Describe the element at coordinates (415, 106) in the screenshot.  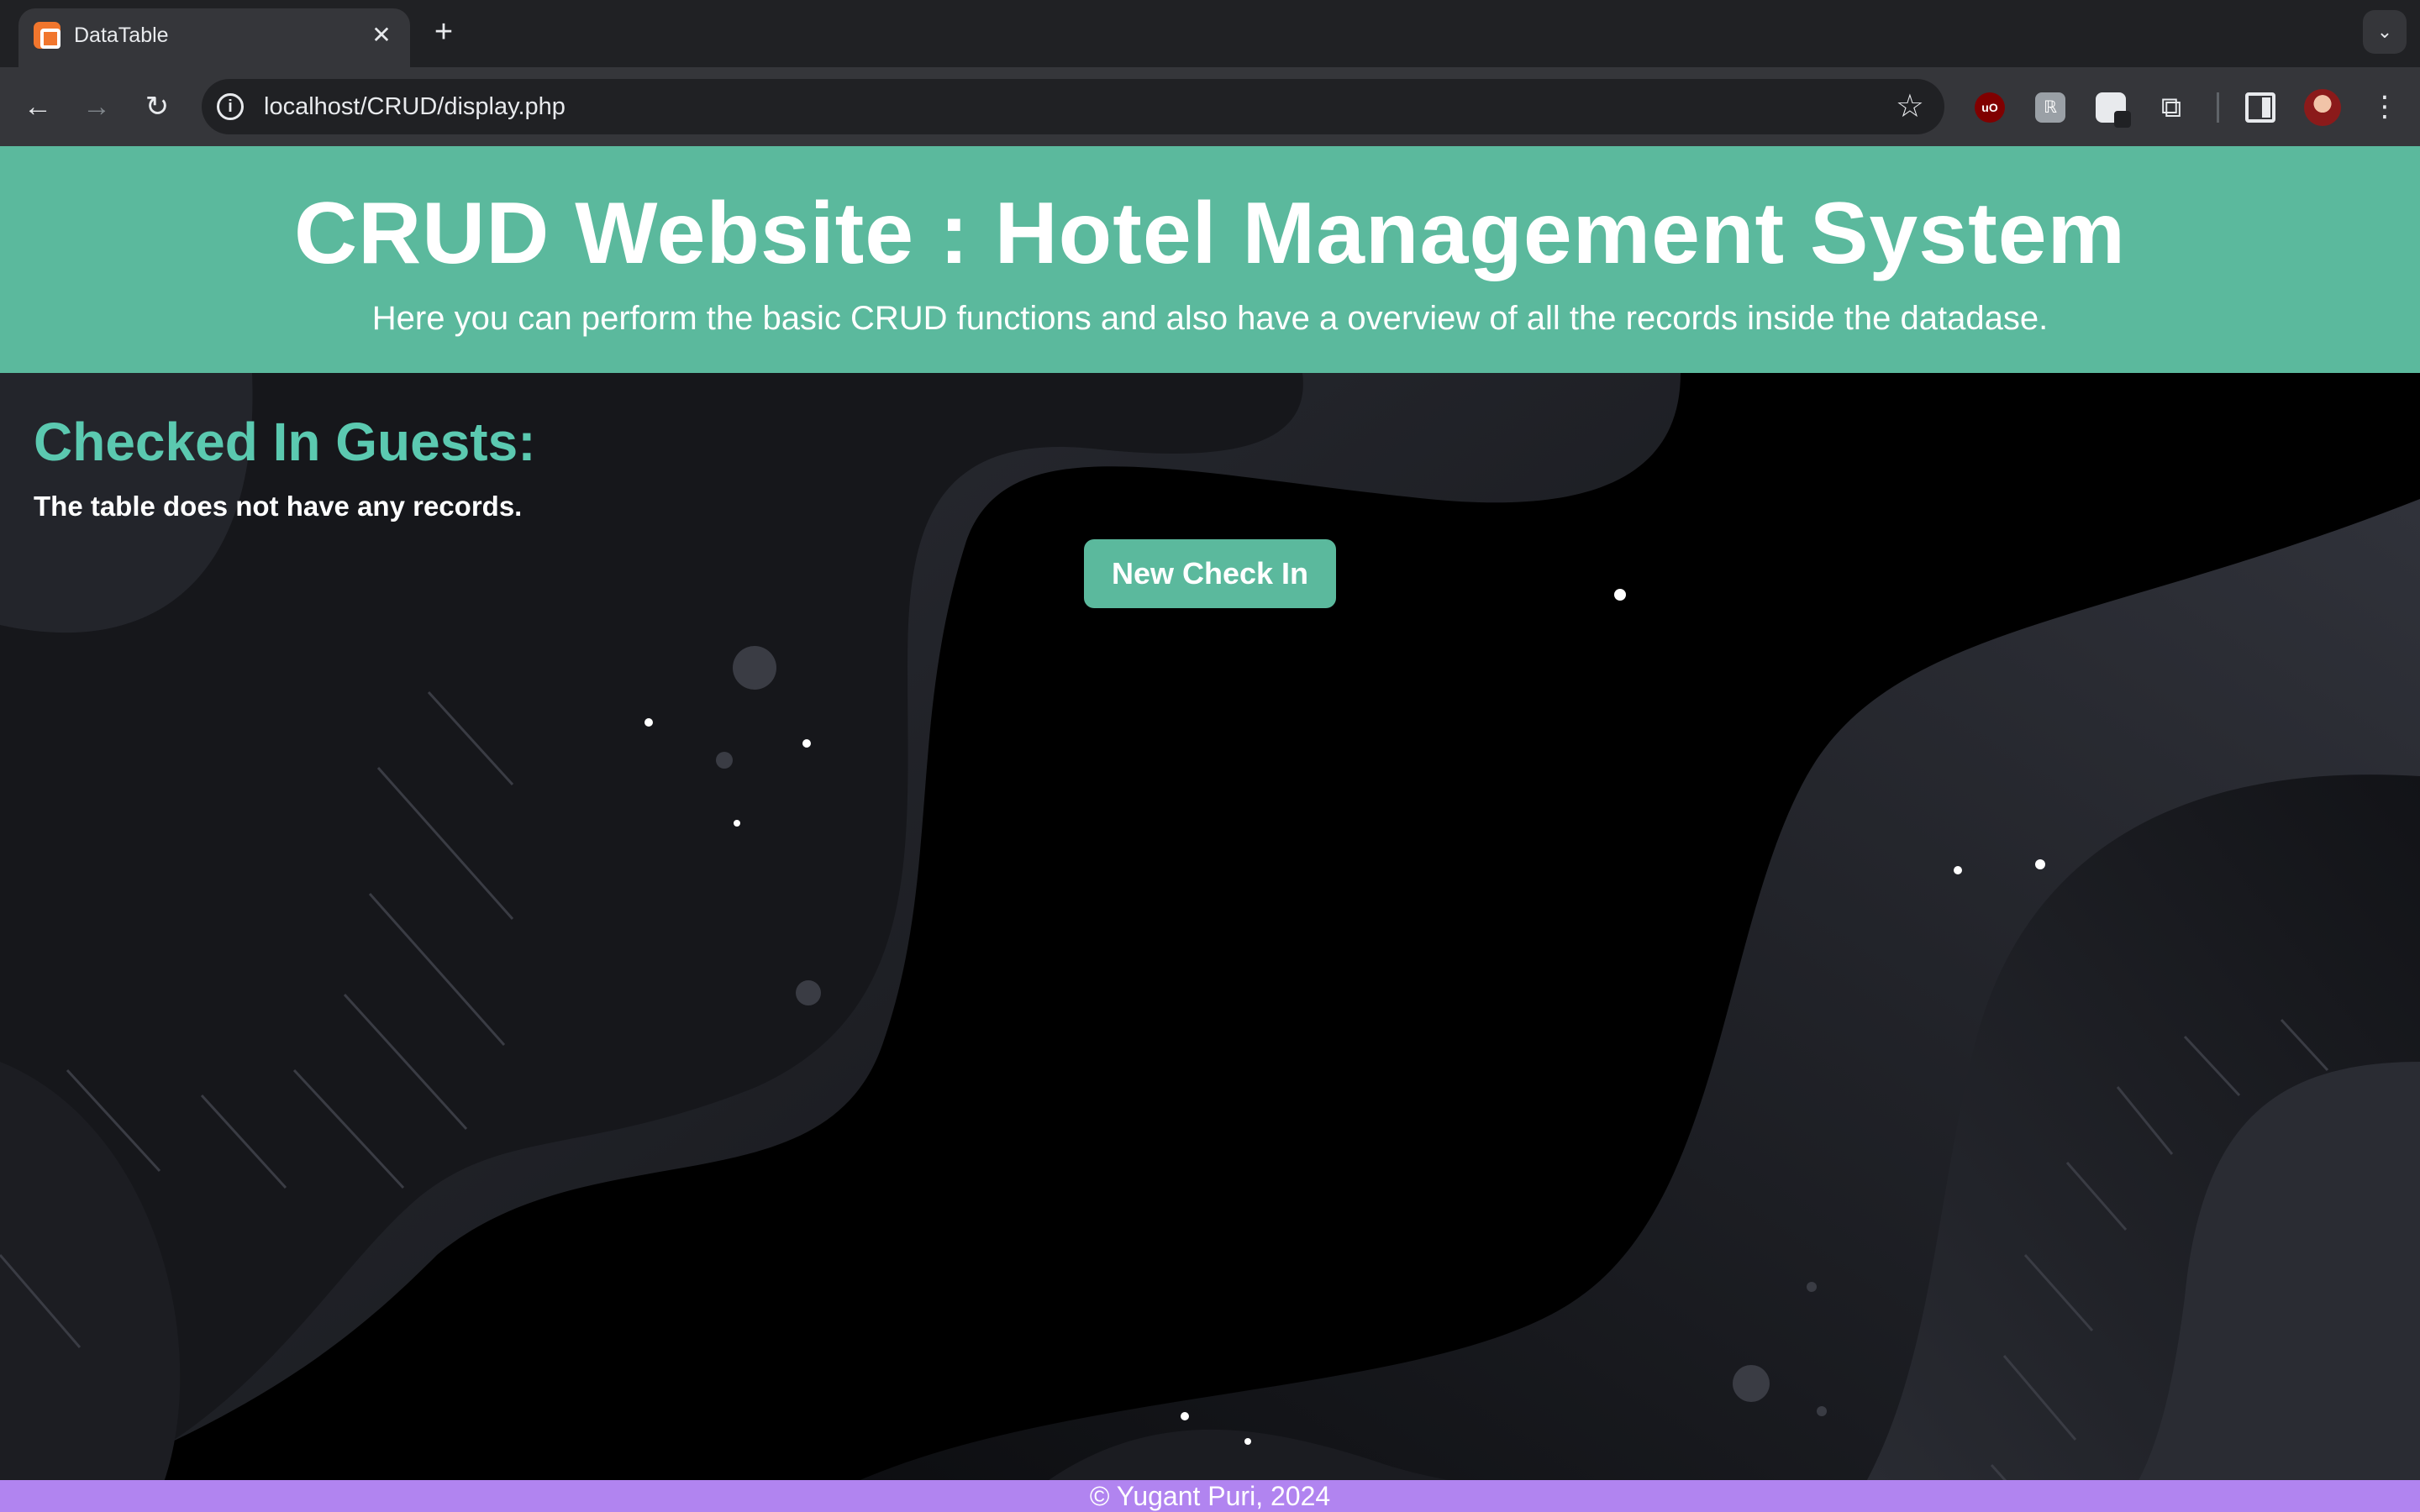
I see `url-text: localhost/CRUD/display.php` at that location.